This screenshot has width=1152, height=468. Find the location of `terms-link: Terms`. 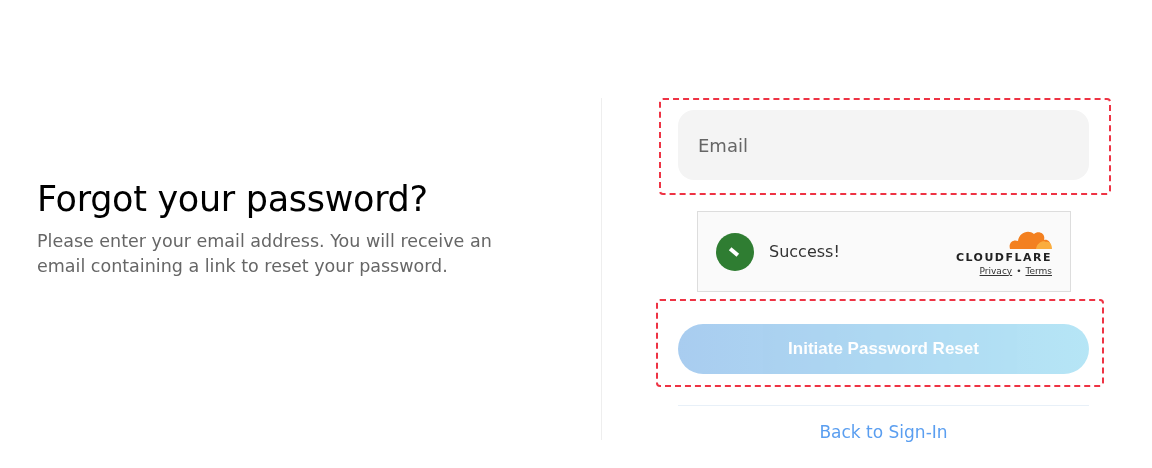

terms-link: Terms is located at coordinates (1038, 270).